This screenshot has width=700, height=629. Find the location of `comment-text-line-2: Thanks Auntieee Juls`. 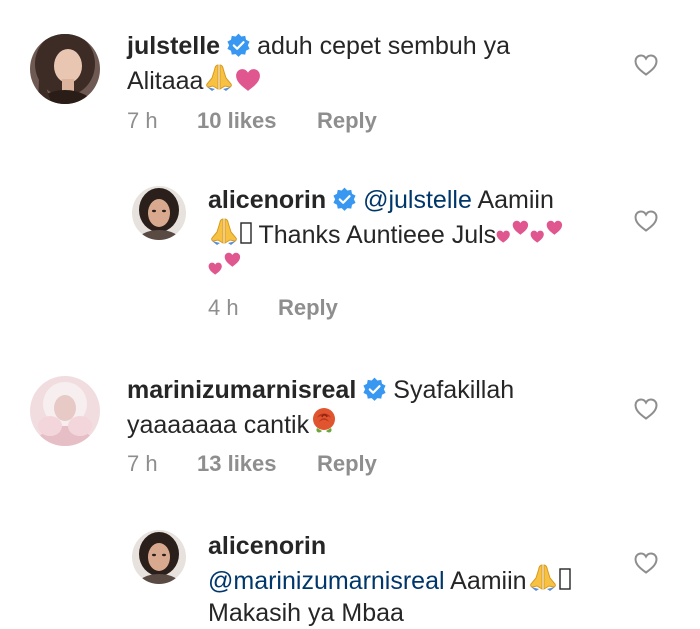

comment-text-line-2: Thanks Auntieee Juls is located at coordinates (377, 235).